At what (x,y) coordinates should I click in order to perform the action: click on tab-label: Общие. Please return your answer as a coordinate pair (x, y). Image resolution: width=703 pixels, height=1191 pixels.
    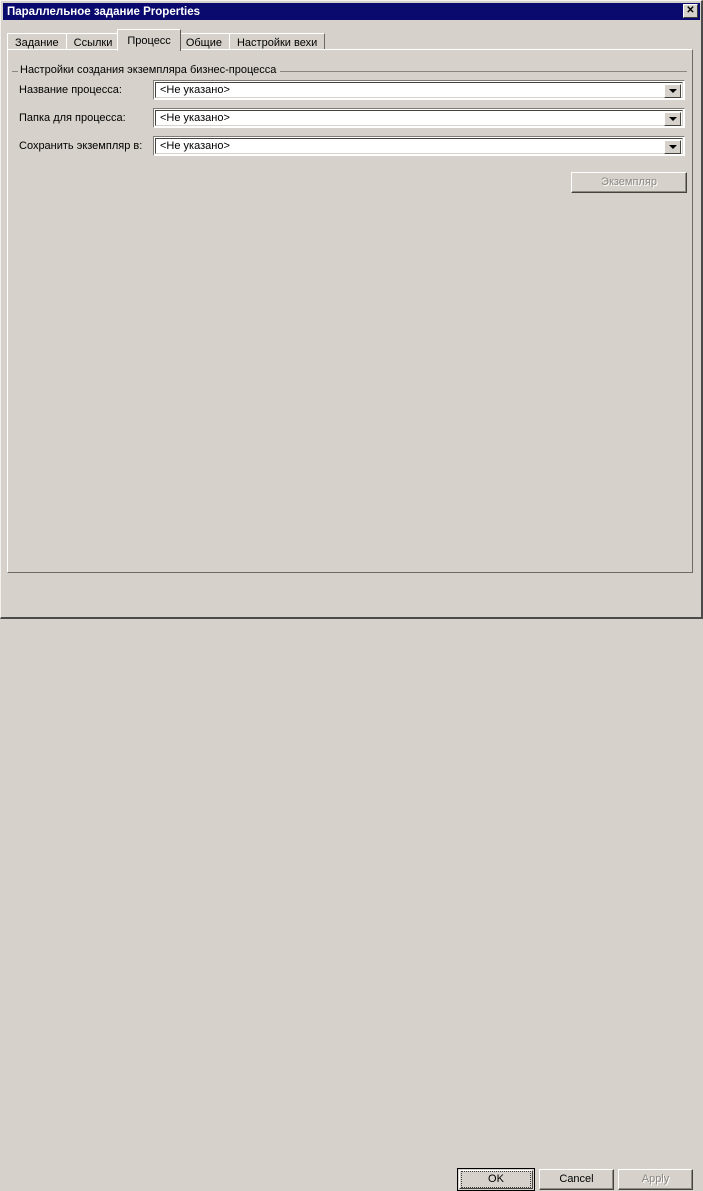
    Looking at the image, I should click on (203, 42).